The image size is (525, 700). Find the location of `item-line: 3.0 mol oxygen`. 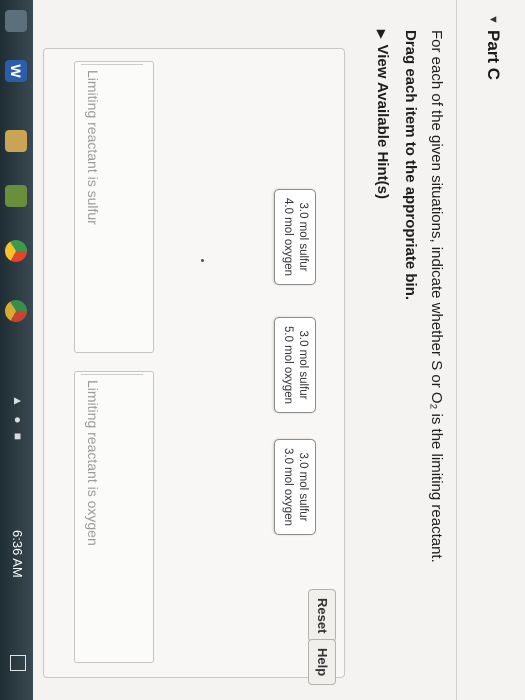

item-line: 3.0 mol oxygen is located at coordinates (288, 487).